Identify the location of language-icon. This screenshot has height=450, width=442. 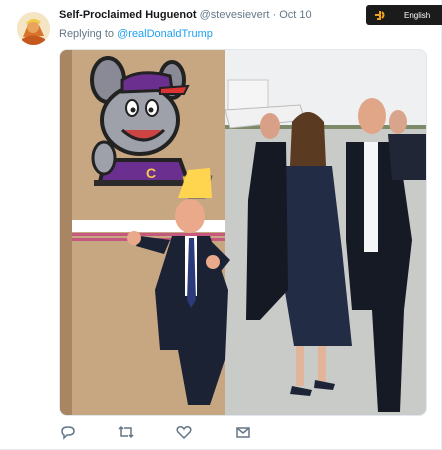
(380, 15).